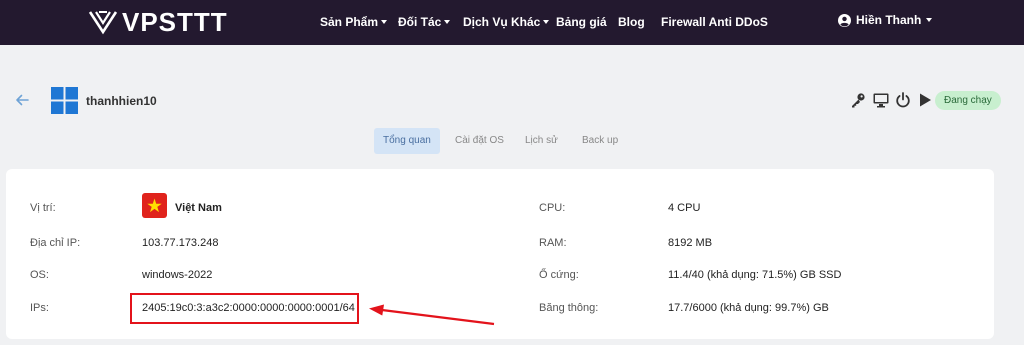 This screenshot has width=1024, height=345. What do you see at coordinates (39, 275) in the screenshot?
I see `os-label: OS:` at bounding box center [39, 275].